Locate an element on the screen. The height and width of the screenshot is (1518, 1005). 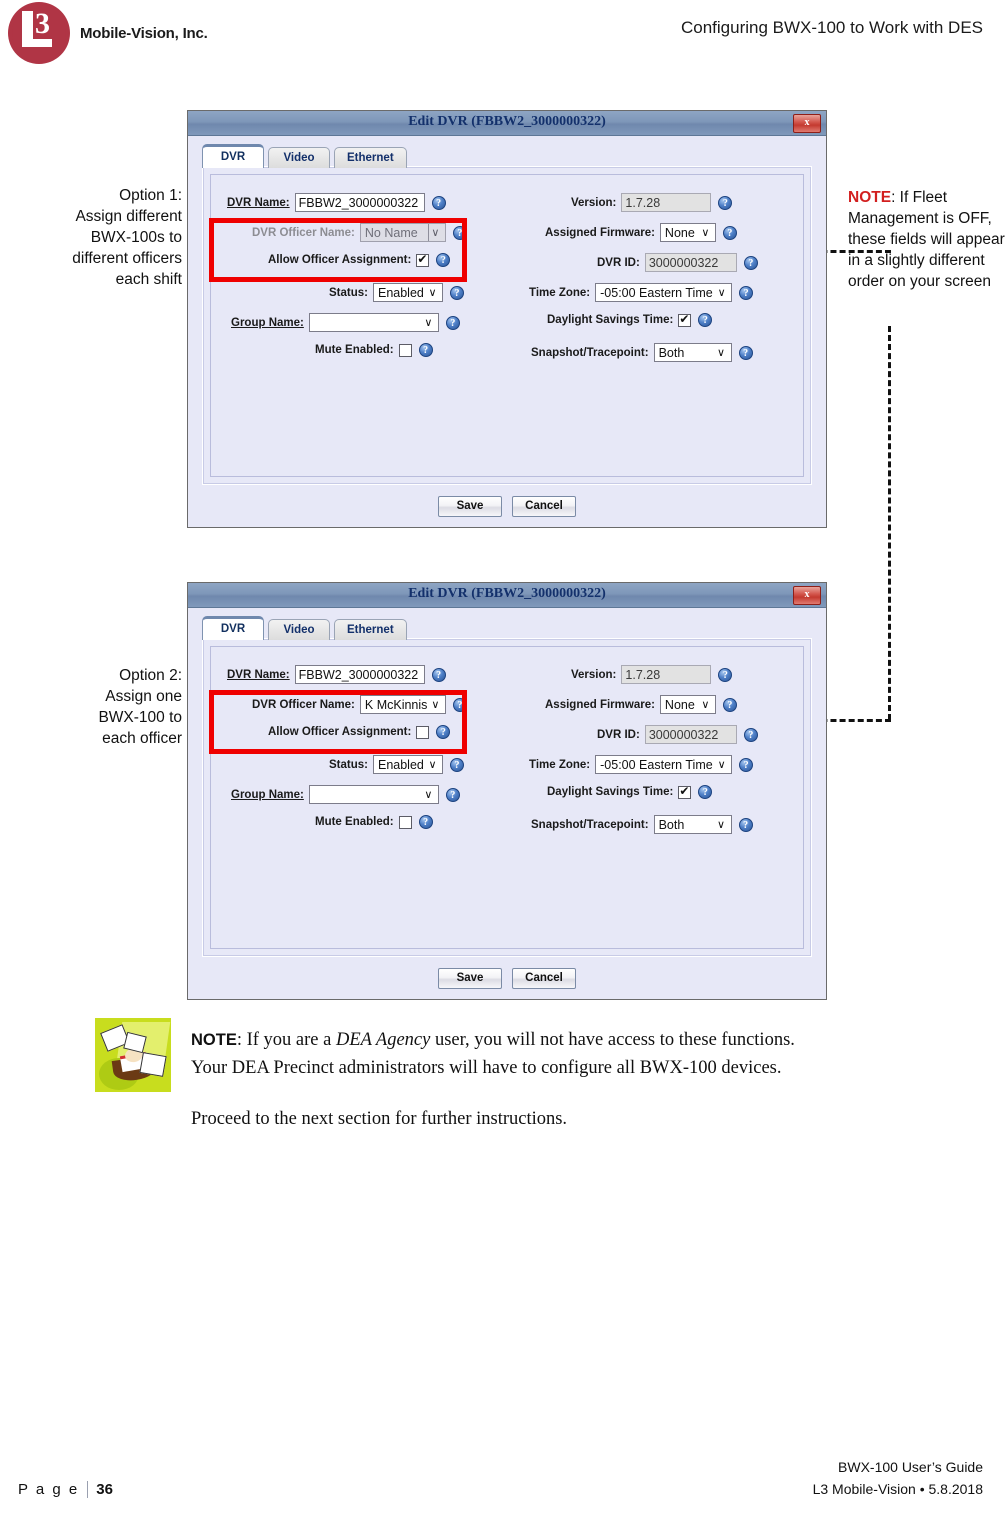
footer-guide-title: BWX-100 User’s Guide is located at coordinates (910, 1467).